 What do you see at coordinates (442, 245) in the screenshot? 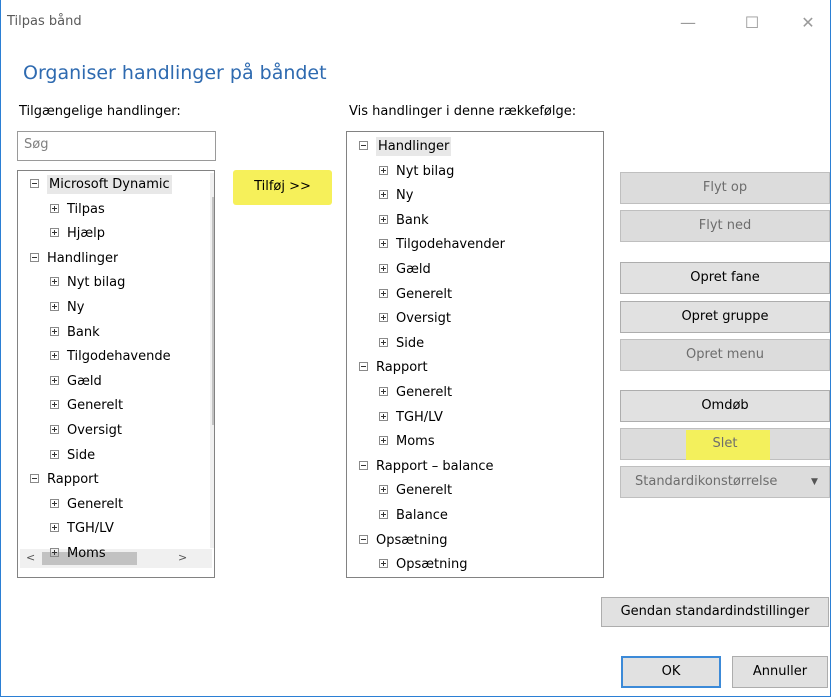
I see `tree-item: Tilgodehavender` at bounding box center [442, 245].